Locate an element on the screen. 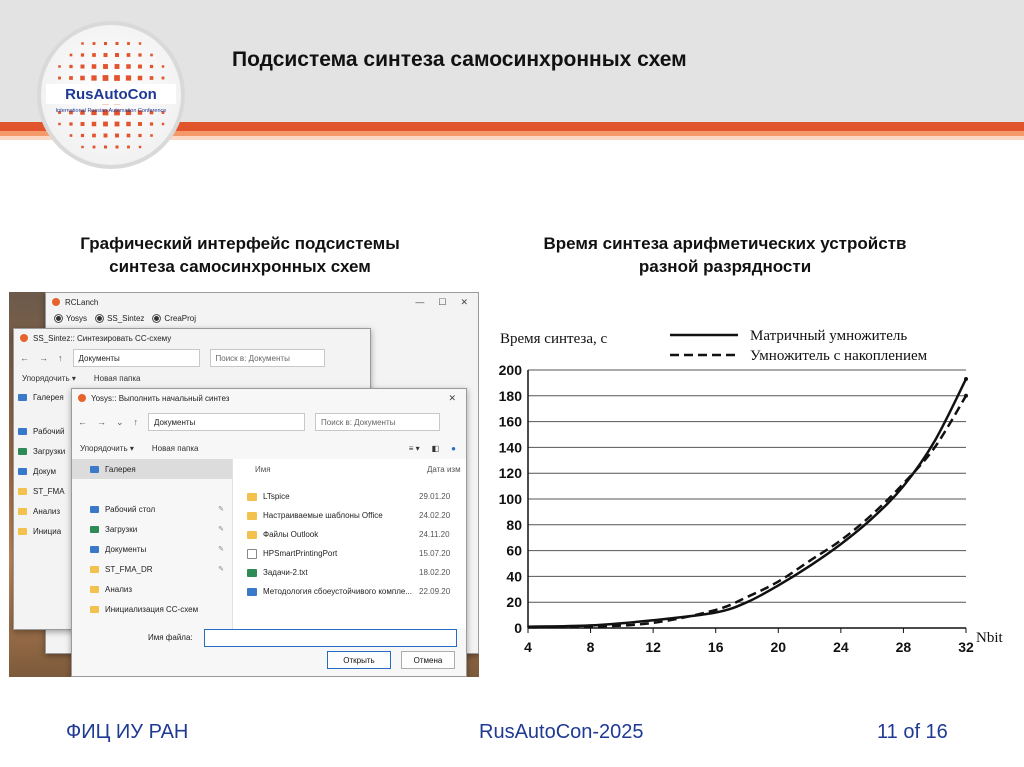 Image resolution: width=1024 pixels, height=767 pixels. option-yosys: Yosys is located at coordinates (70, 318).